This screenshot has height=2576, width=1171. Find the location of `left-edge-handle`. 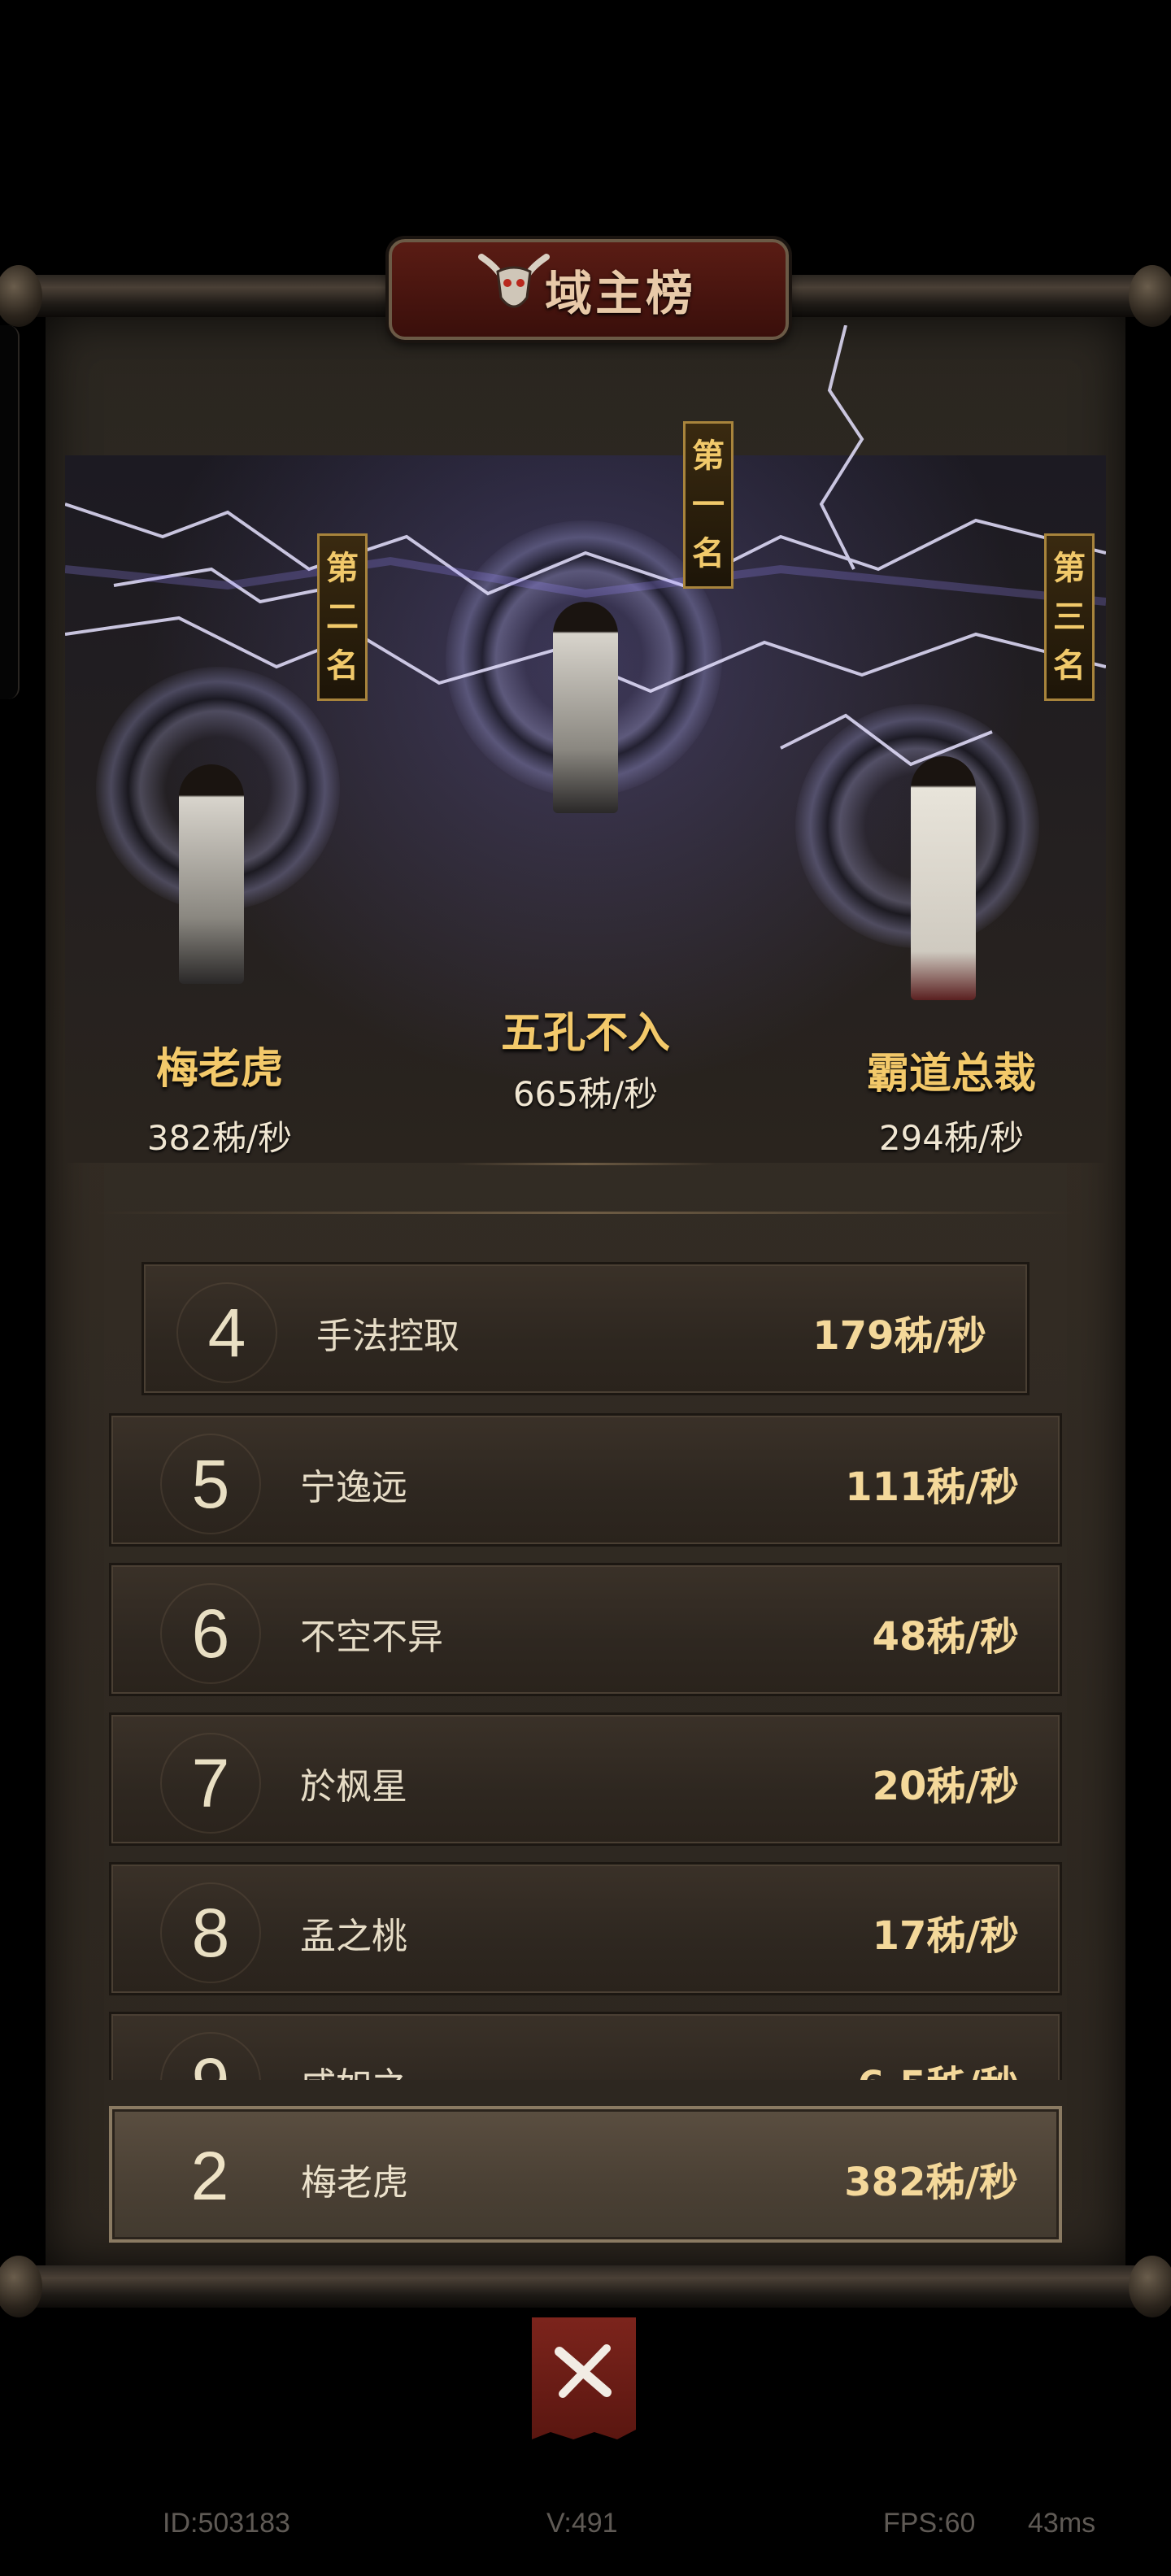

left-edge-handle is located at coordinates (10, 512).